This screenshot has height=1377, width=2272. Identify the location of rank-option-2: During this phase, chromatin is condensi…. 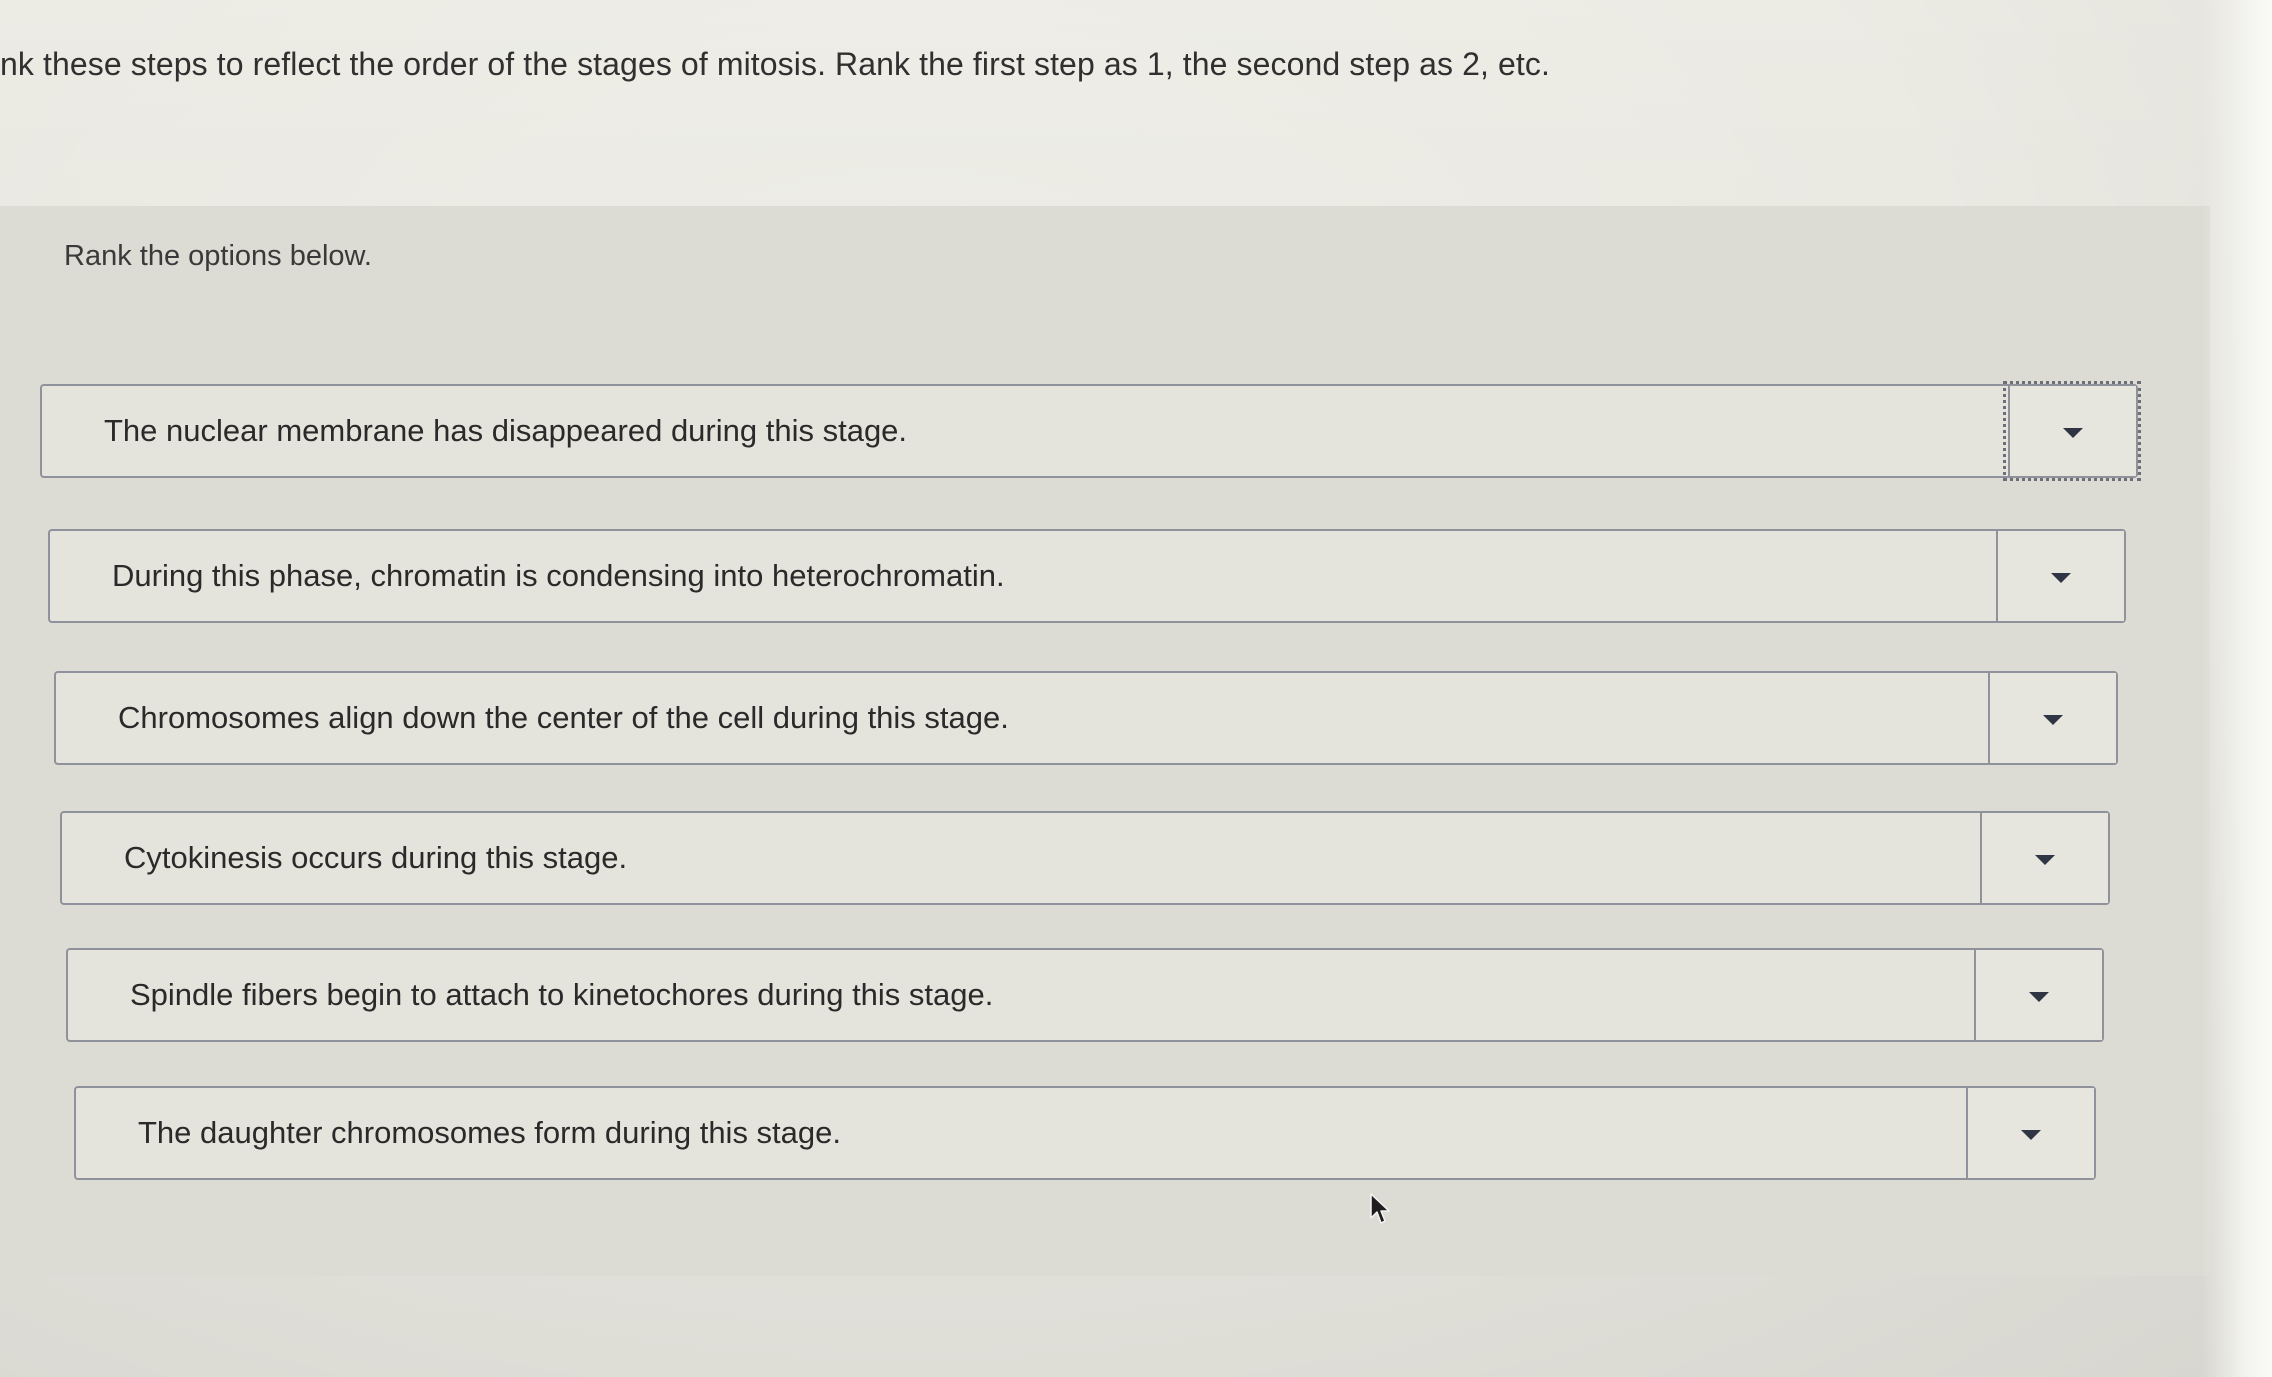
(1087, 576).